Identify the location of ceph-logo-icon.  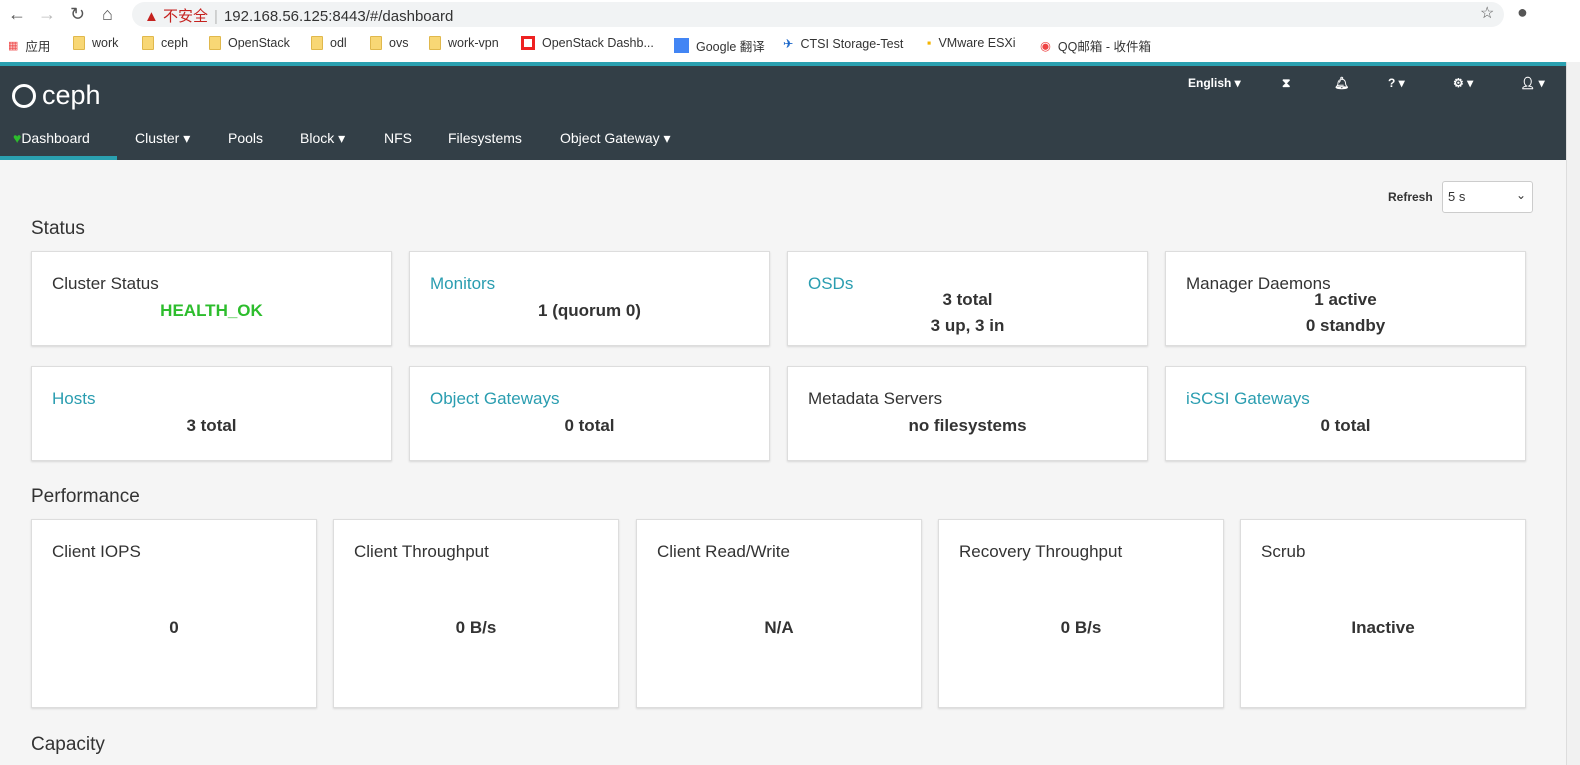
(24, 95).